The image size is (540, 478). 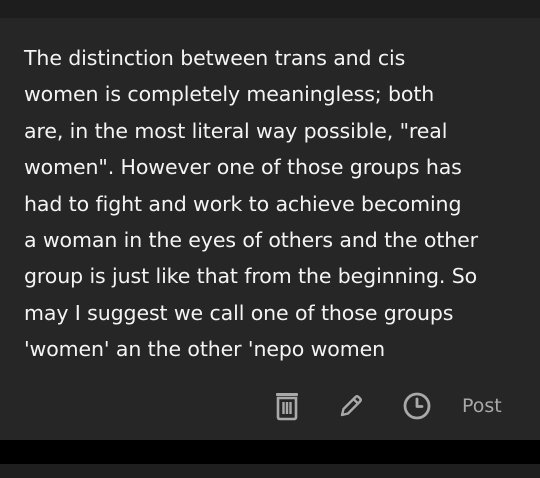 I want to click on pencil-icon, so click(x=351, y=406).